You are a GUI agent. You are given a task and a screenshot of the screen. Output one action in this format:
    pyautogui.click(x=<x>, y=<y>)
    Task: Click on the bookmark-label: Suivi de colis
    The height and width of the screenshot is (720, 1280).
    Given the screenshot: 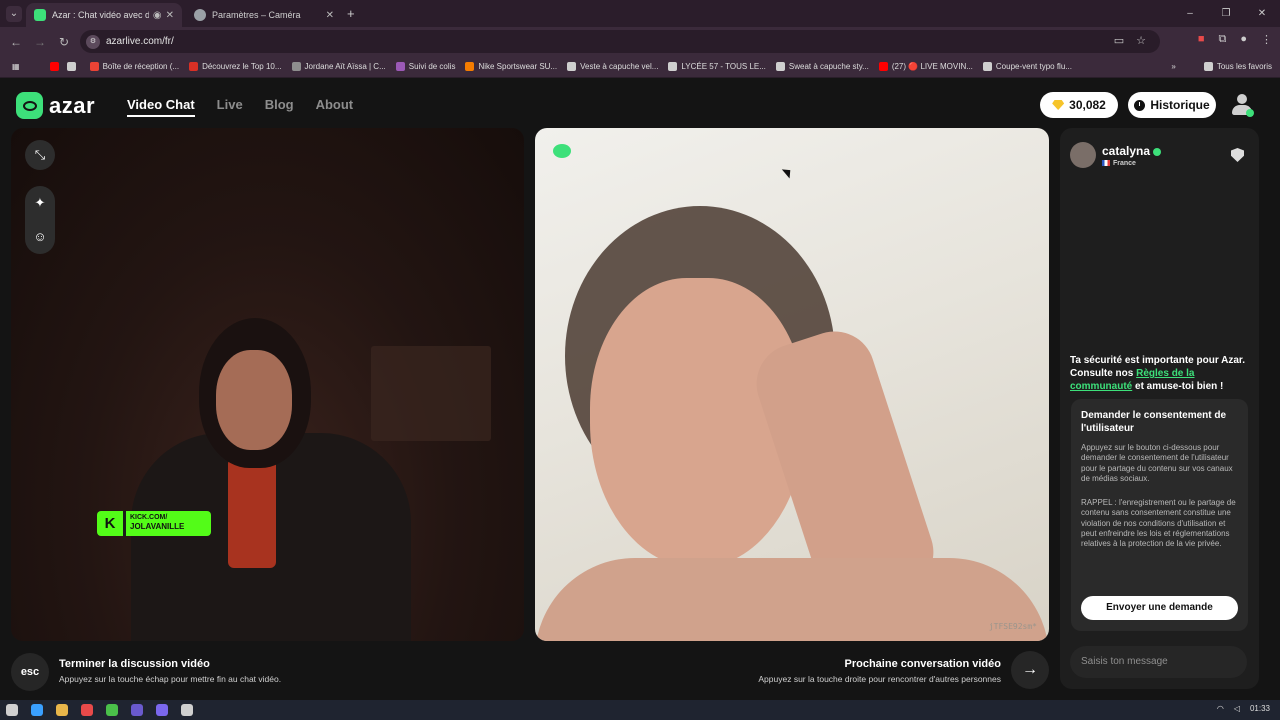 What is the action you would take?
    pyautogui.click(x=432, y=66)
    